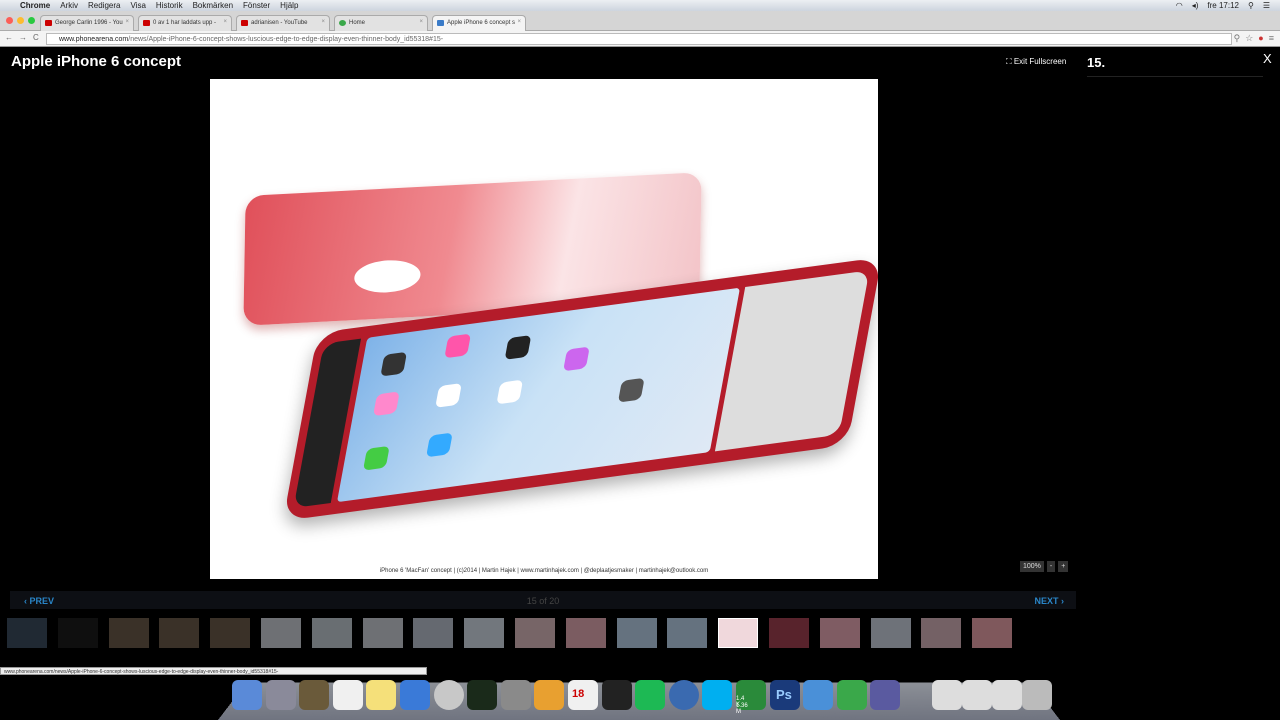 This screenshot has width=1280, height=720. Describe the element at coordinates (440, 23) in the screenshot. I see `phonearena-favicon-icon` at that location.